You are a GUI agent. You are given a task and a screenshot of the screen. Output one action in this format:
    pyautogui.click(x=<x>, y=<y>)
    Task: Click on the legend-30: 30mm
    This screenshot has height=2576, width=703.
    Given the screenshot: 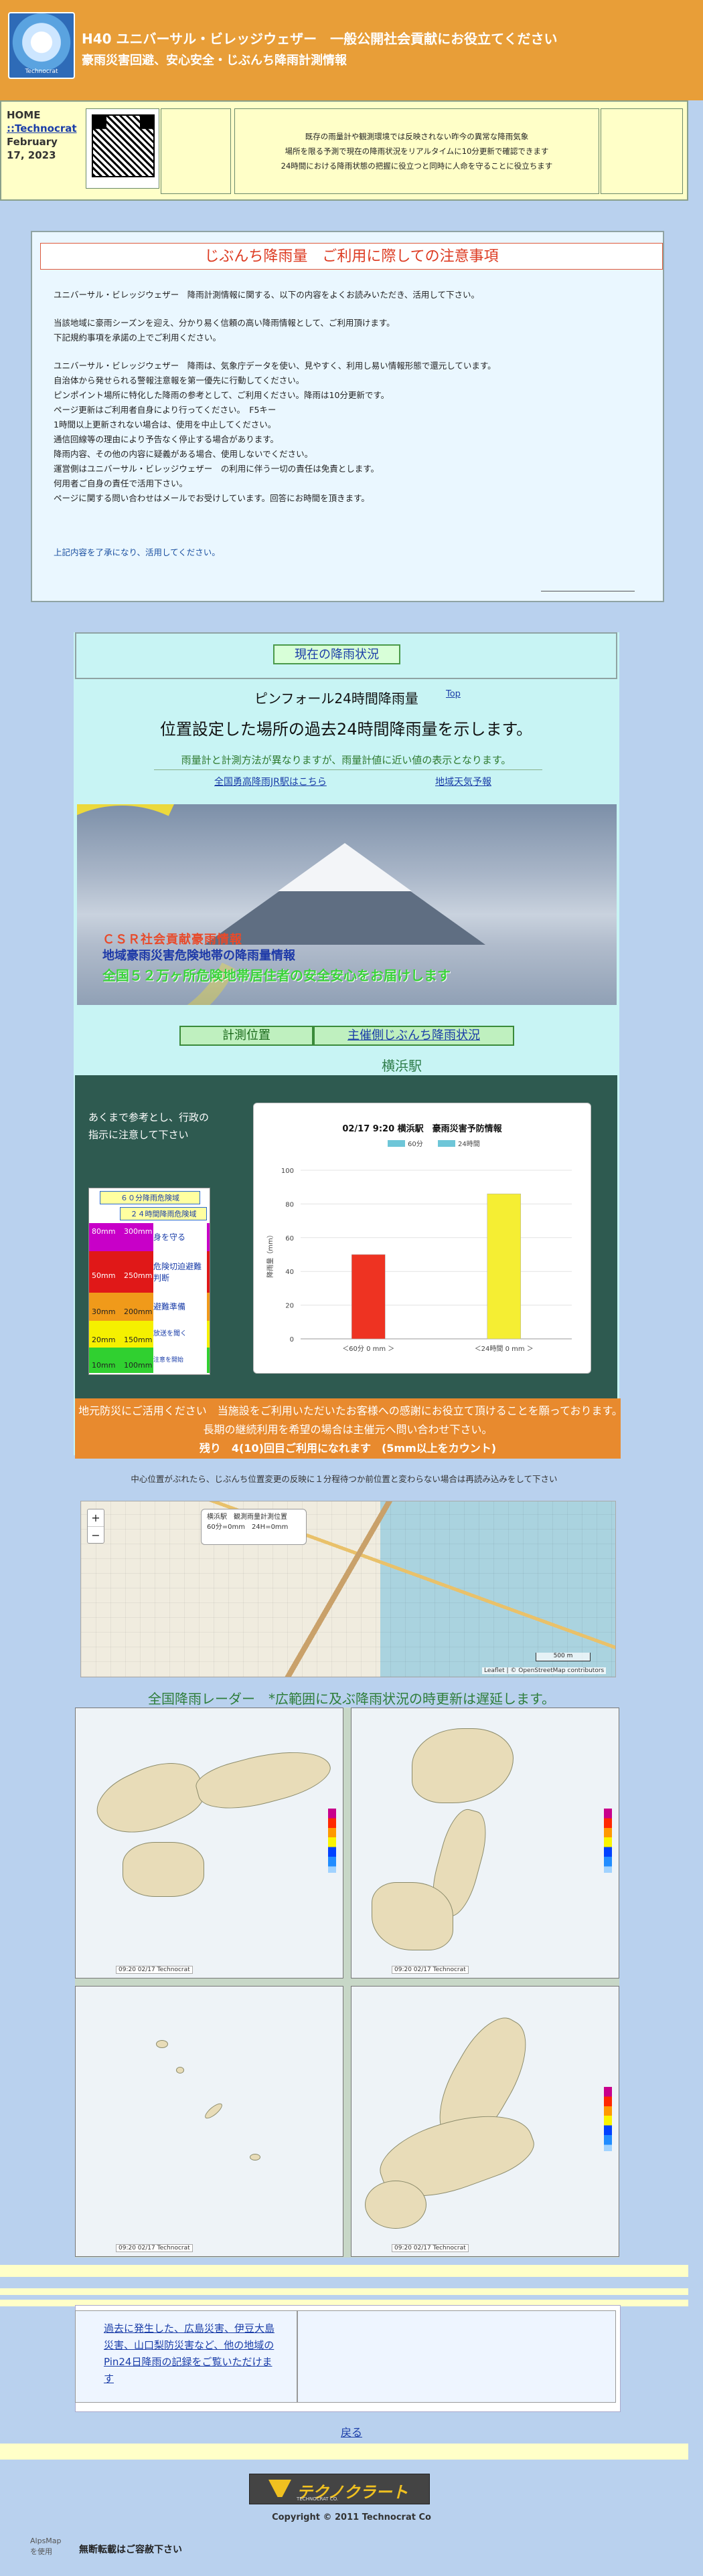 What is the action you would take?
    pyautogui.click(x=104, y=1311)
    